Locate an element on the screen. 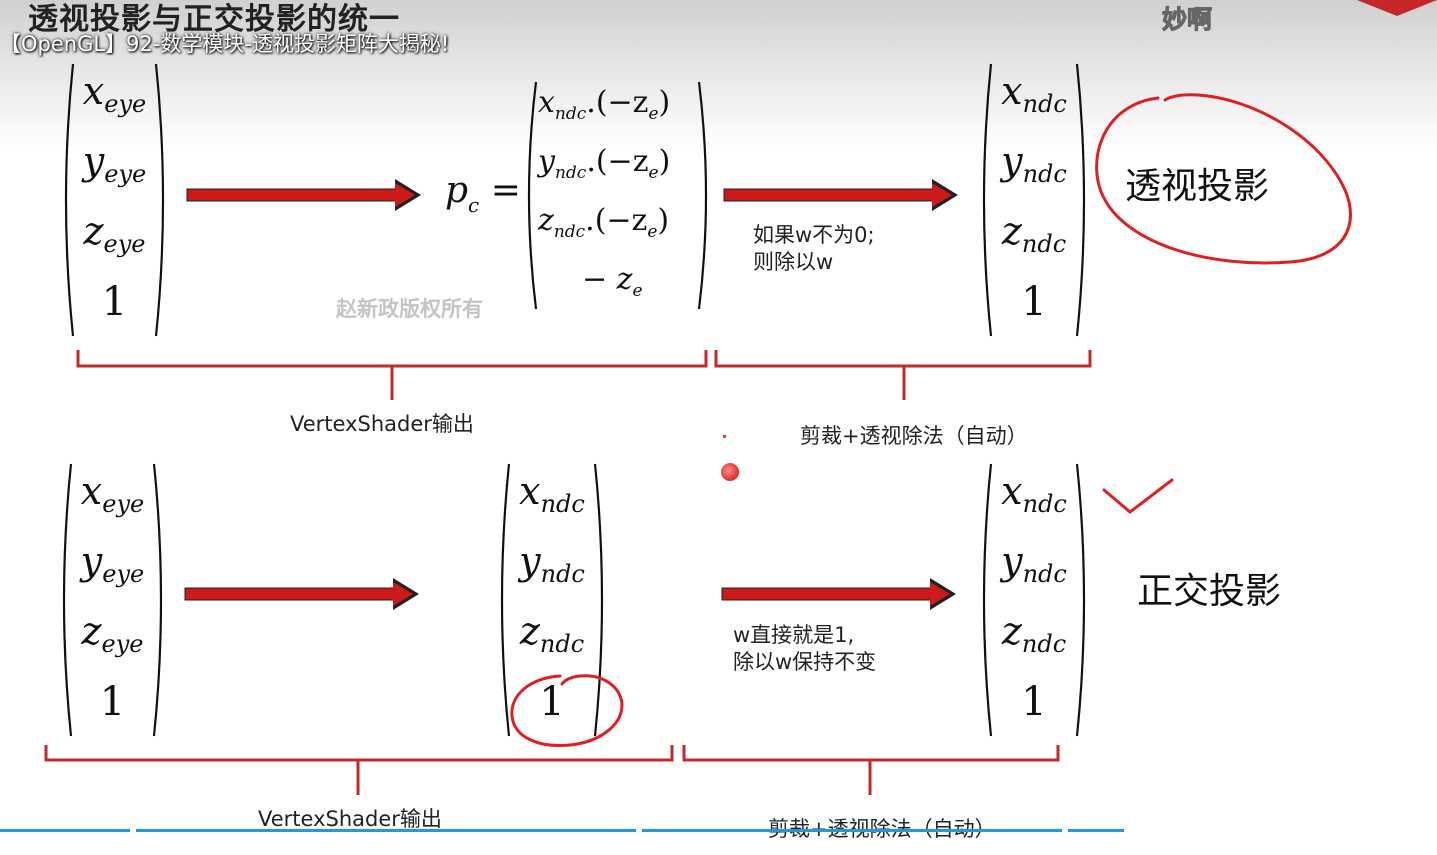 The width and height of the screenshot is (1437, 855). brace-bottom-left is located at coordinates (359, 770).